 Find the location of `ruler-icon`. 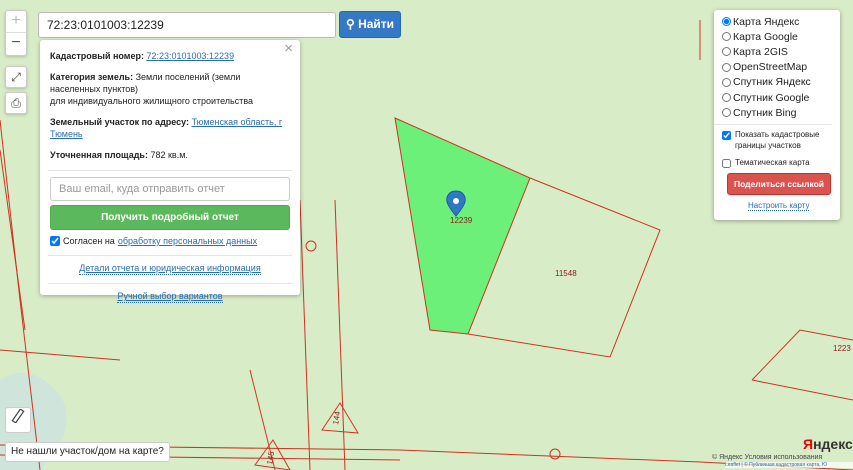

ruler-icon is located at coordinates (18, 416).